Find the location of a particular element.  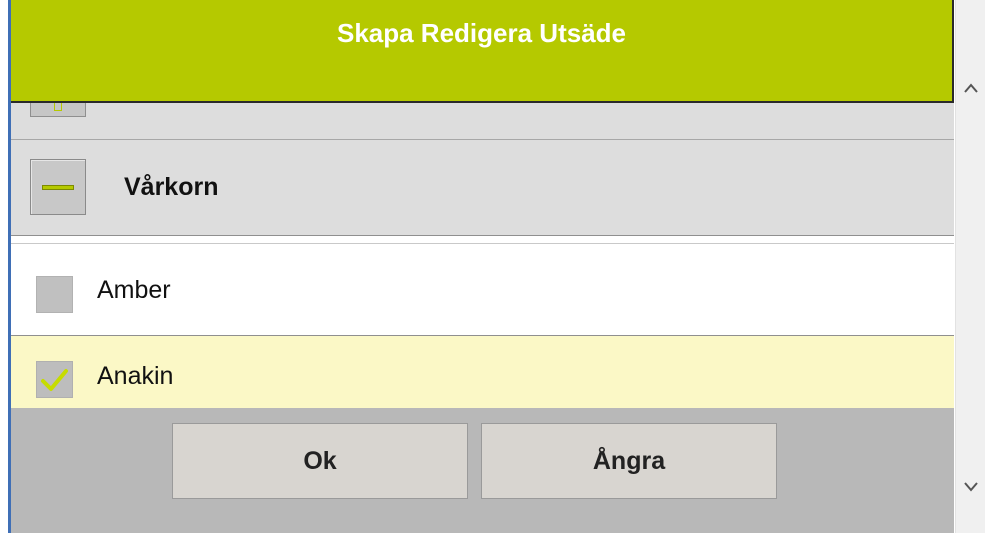

window-edge is located at coordinates (4, 266).